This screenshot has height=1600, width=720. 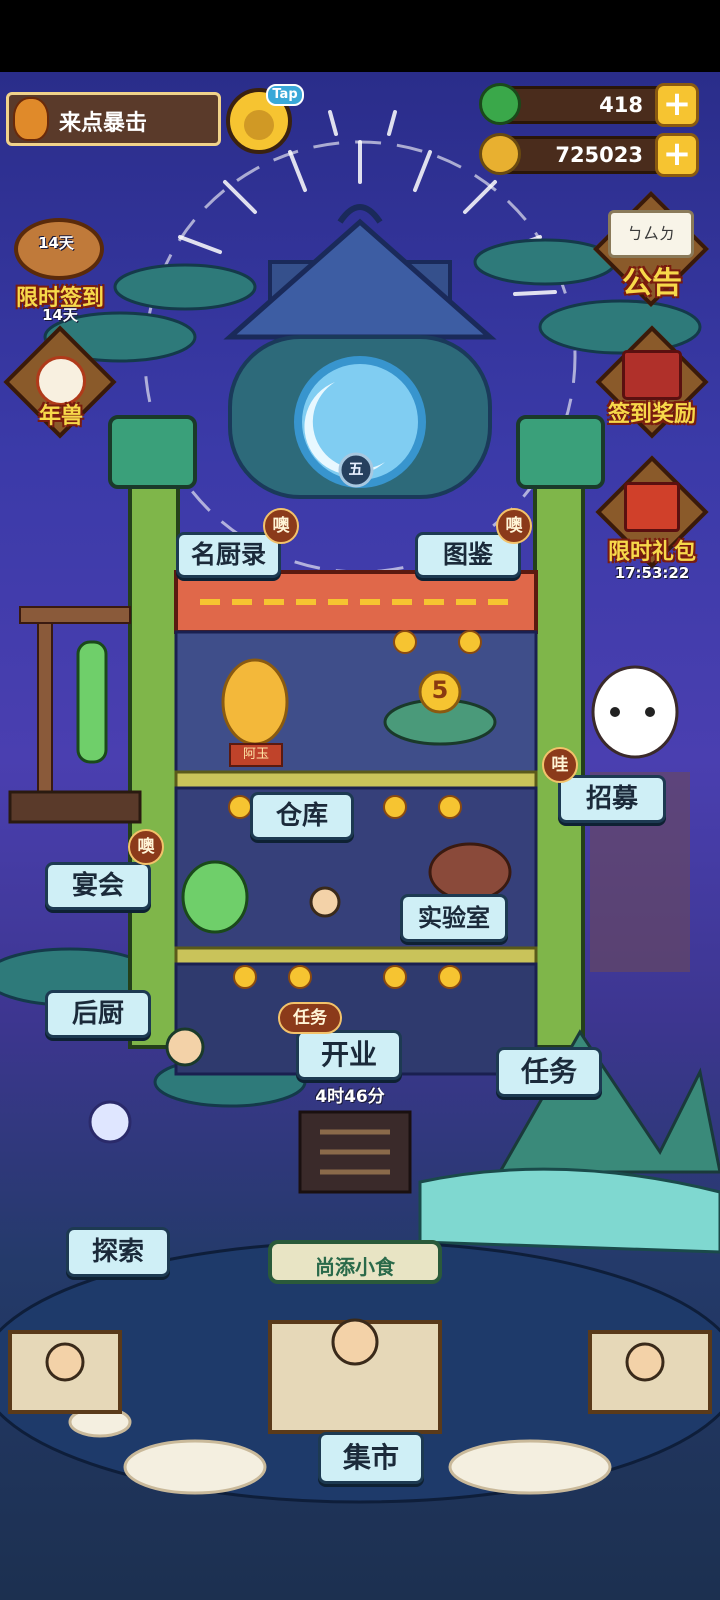 What do you see at coordinates (599, 155) in the screenshot?
I see `coin-value: 725023` at bounding box center [599, 155].